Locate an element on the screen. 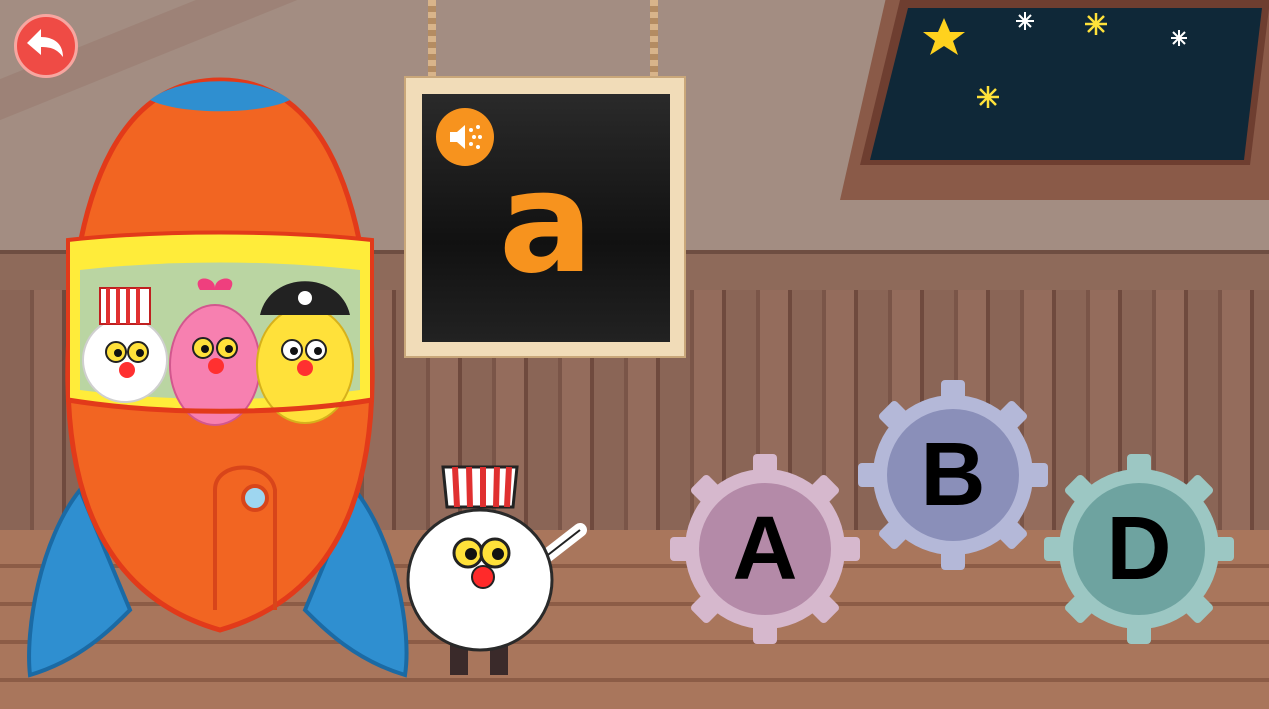  back-button is located at coordinates (46, 46).